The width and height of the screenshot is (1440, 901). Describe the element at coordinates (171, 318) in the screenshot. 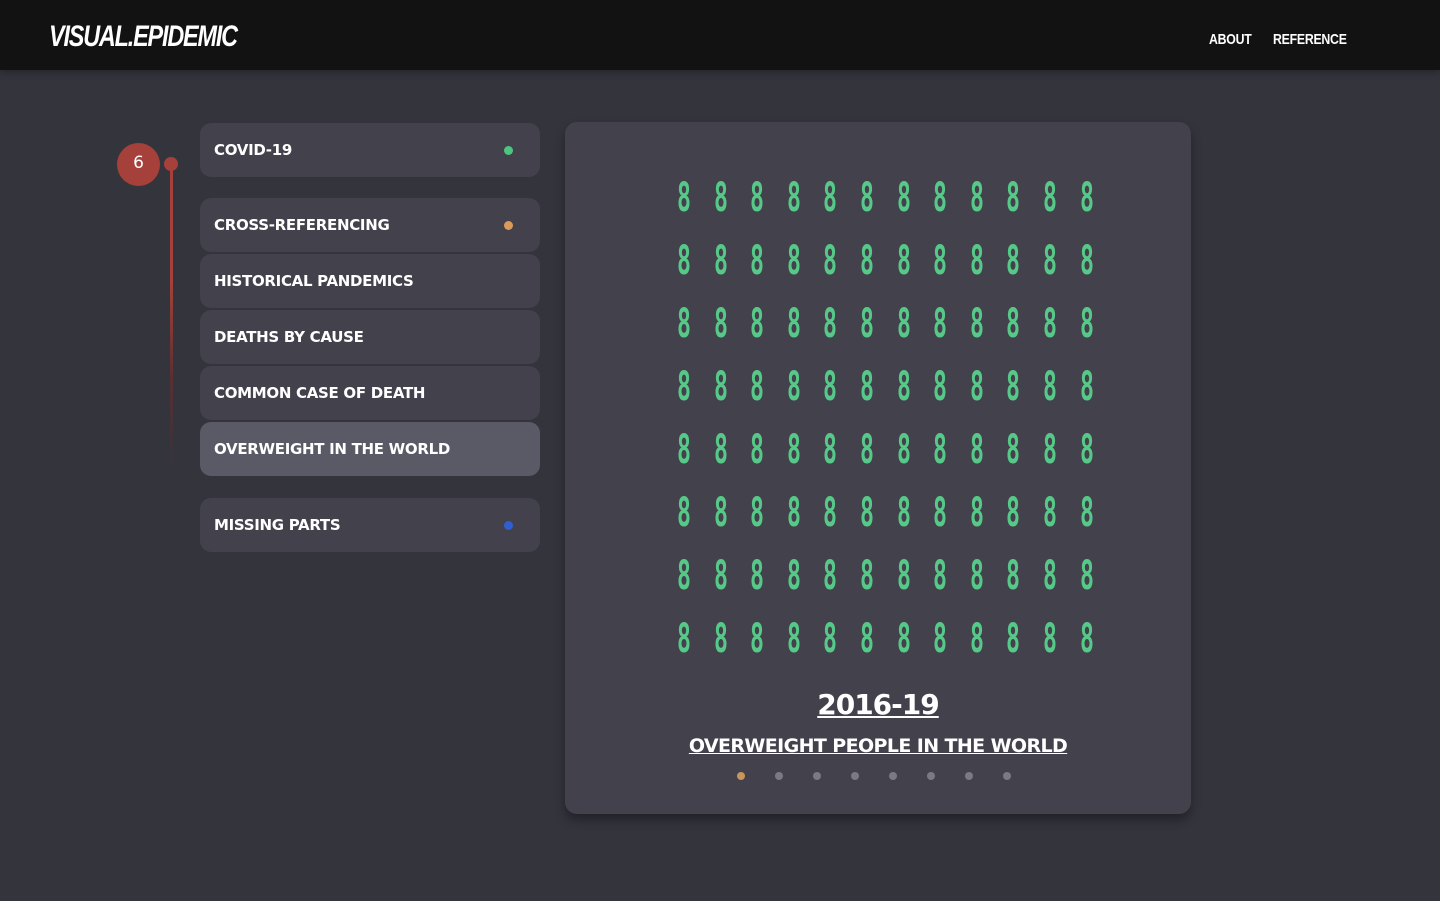

I see `progress-track-line` at that location.